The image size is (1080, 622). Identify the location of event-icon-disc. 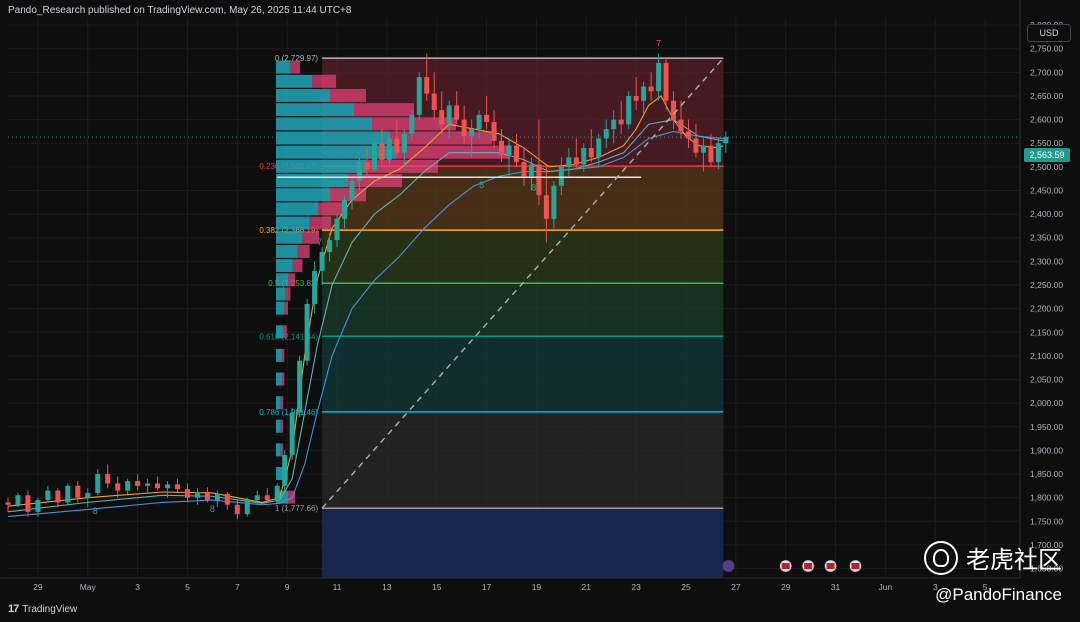
(728, 566).